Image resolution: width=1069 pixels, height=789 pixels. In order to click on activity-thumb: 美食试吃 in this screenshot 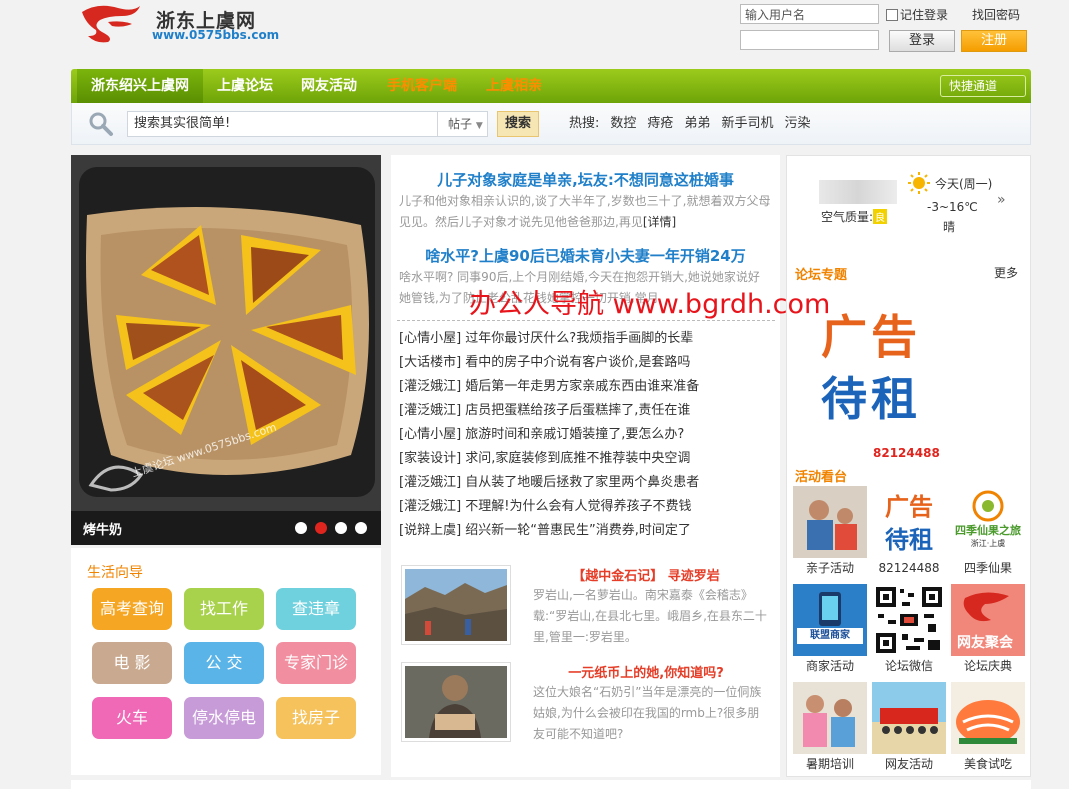, I will do `click(988, 728)`.